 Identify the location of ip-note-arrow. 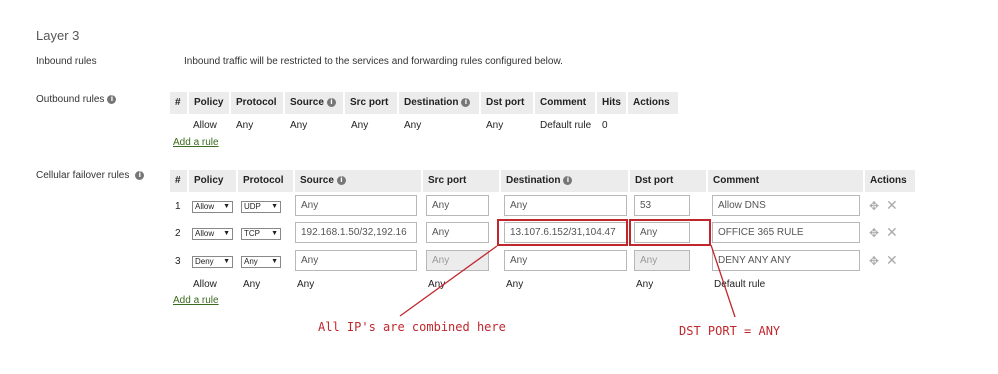
(448, 281).